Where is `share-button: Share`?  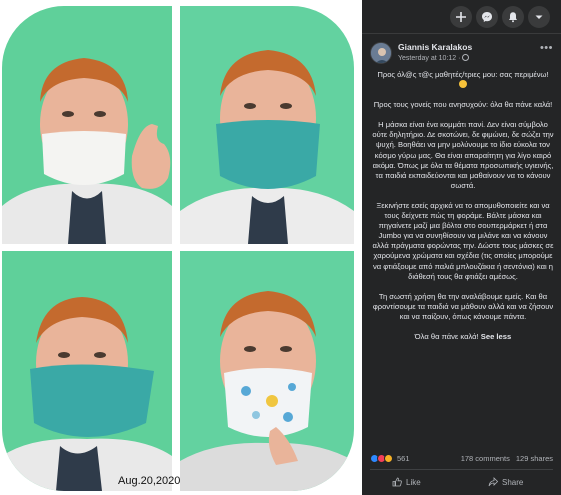 share-button: Share is located at coordinates (505, 482).